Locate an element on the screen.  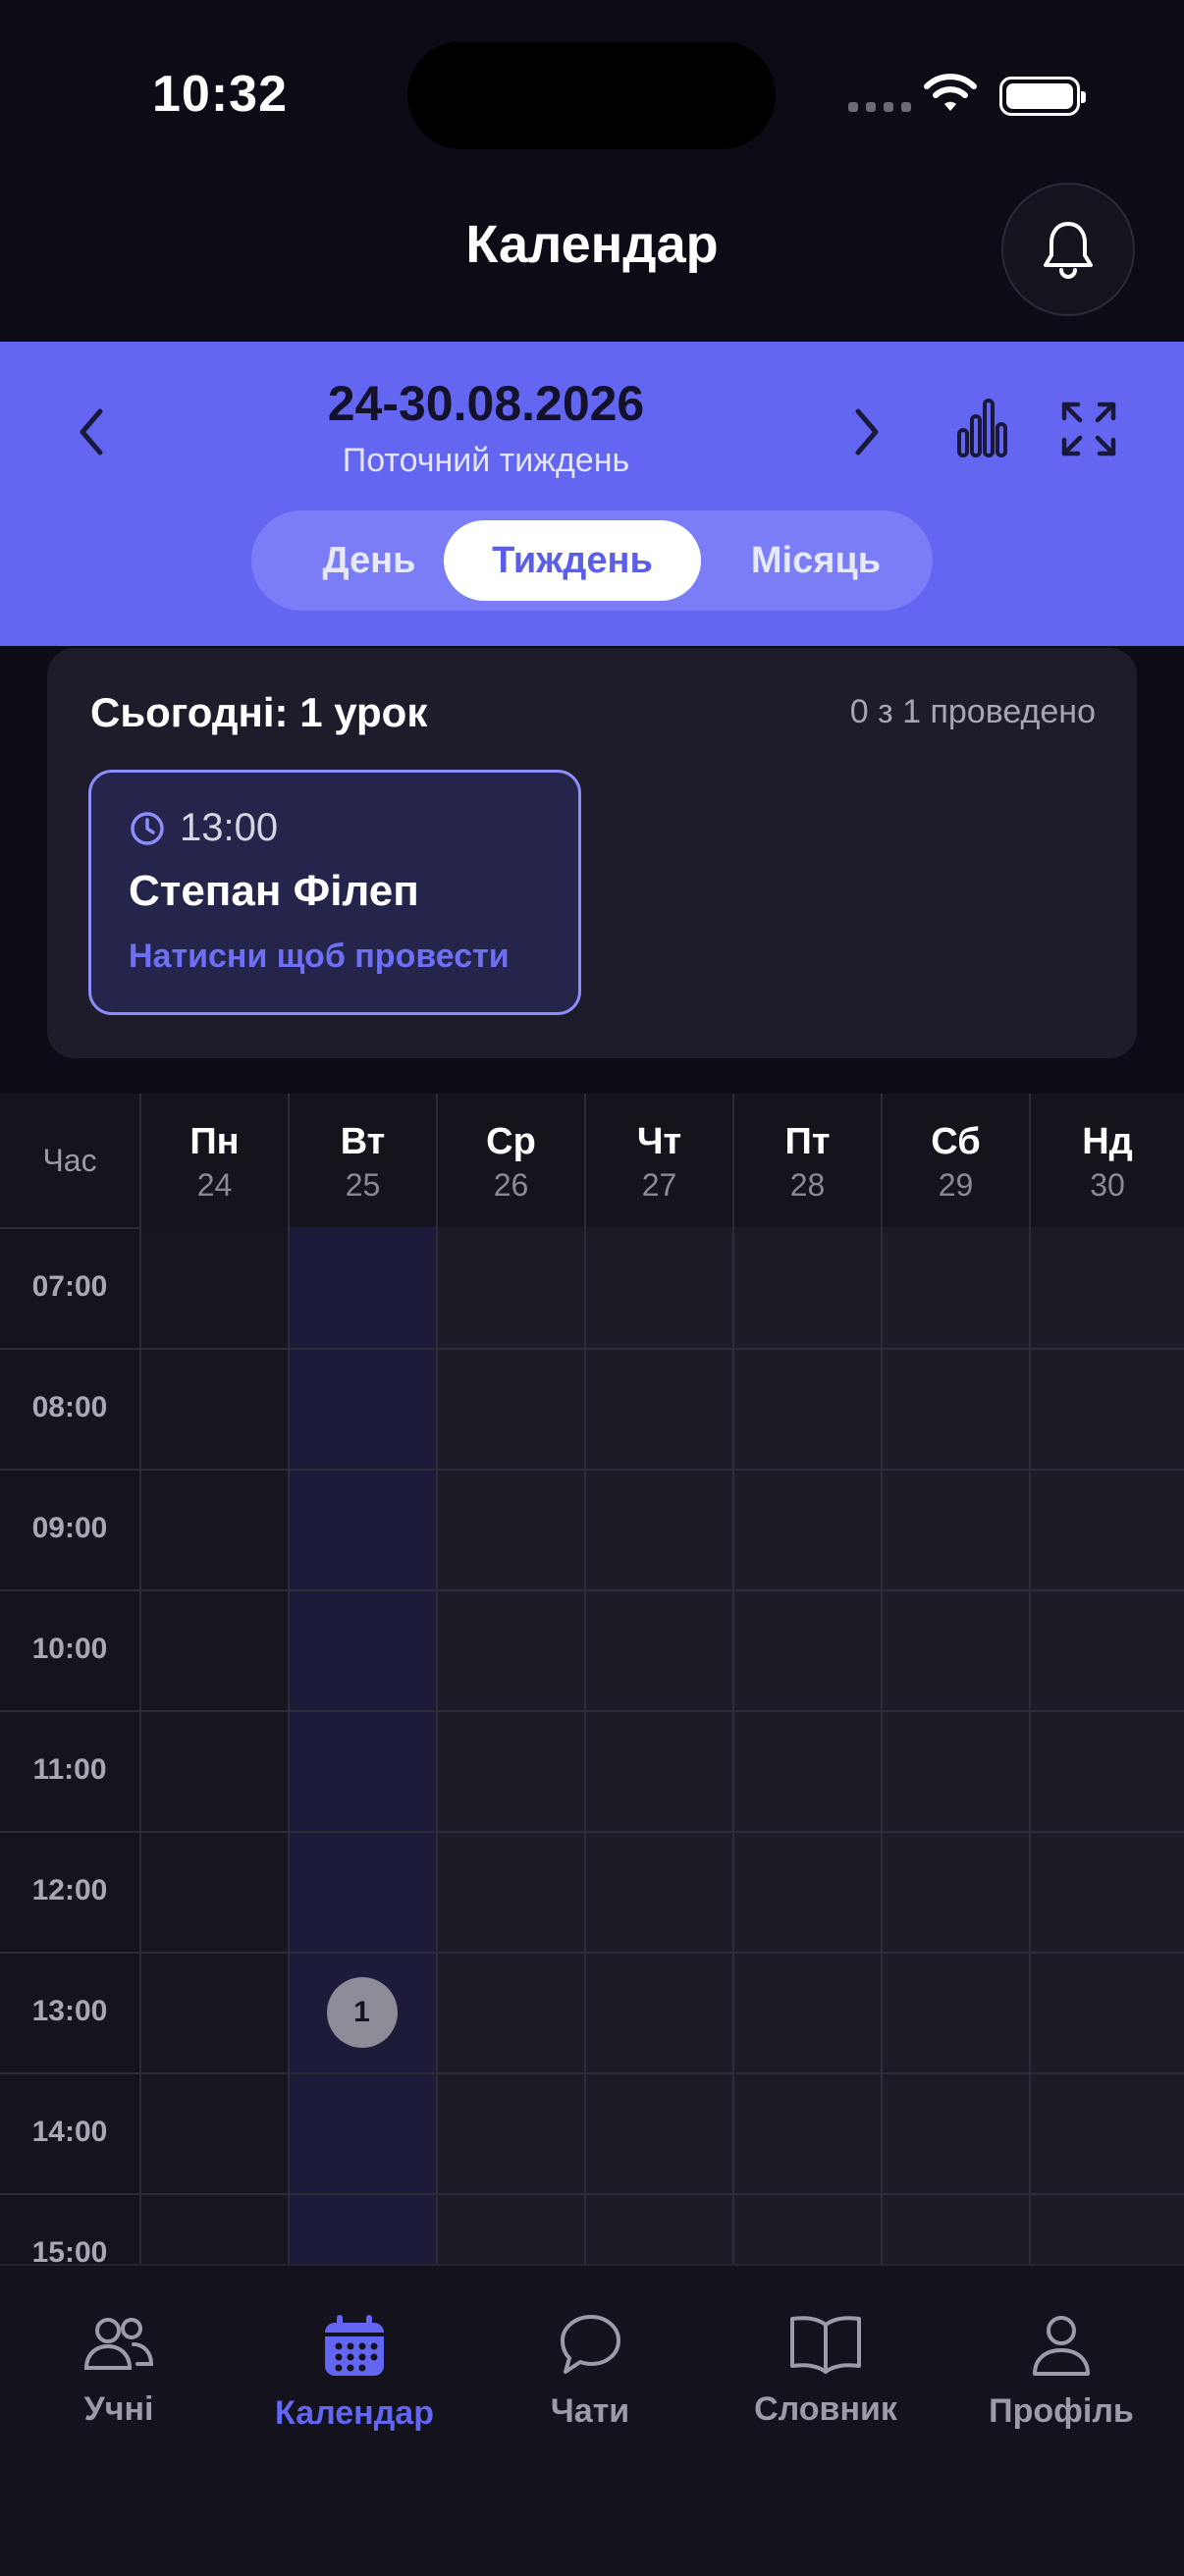
hour-column-header: Час is located at coordinates (69, 1160).